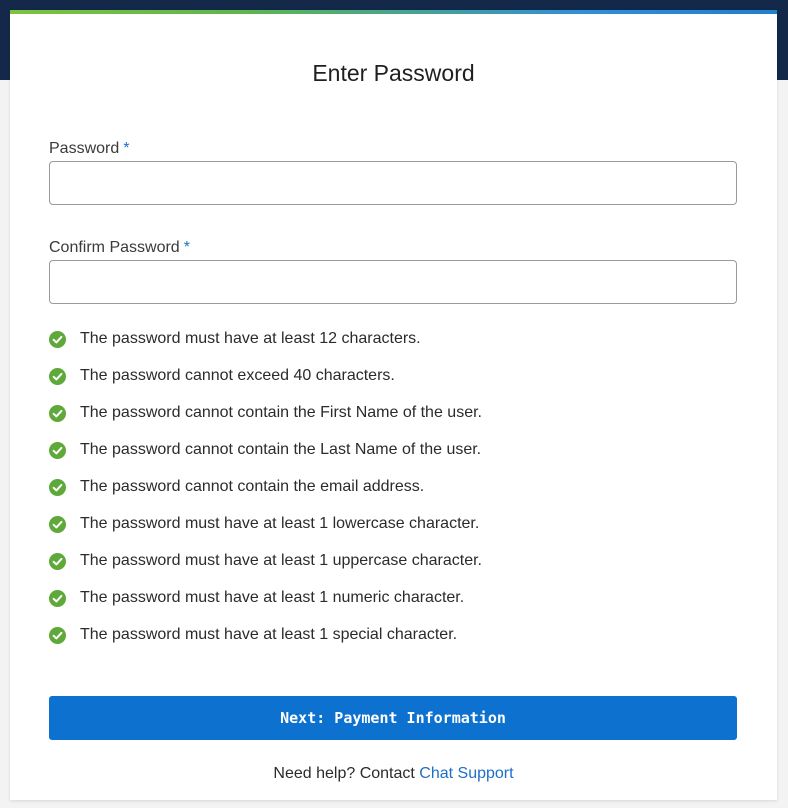  What do you see at coordinates (114, 247) in the screenshot?
I see `confirm-password-label-text: Confirm Password` at bounding box center [114, 247].